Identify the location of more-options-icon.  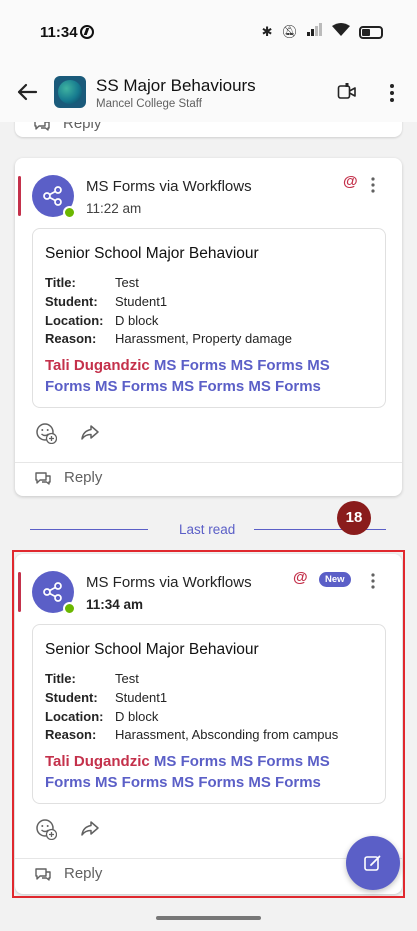
(392, 93).